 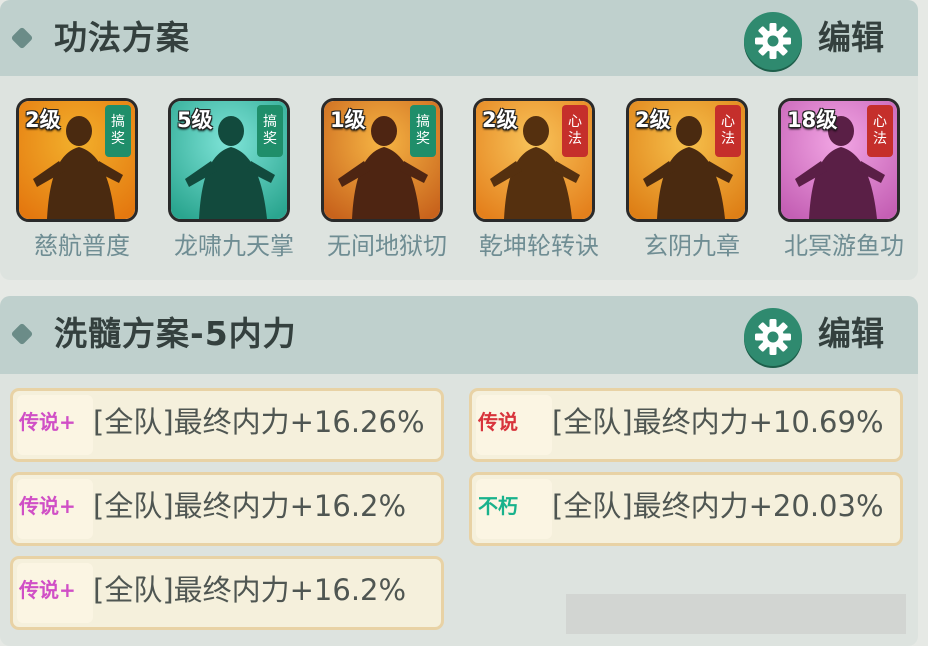 I want to click on skill-item: 5级 搞奖龙啸九天掌, so click(x=228, y=183).